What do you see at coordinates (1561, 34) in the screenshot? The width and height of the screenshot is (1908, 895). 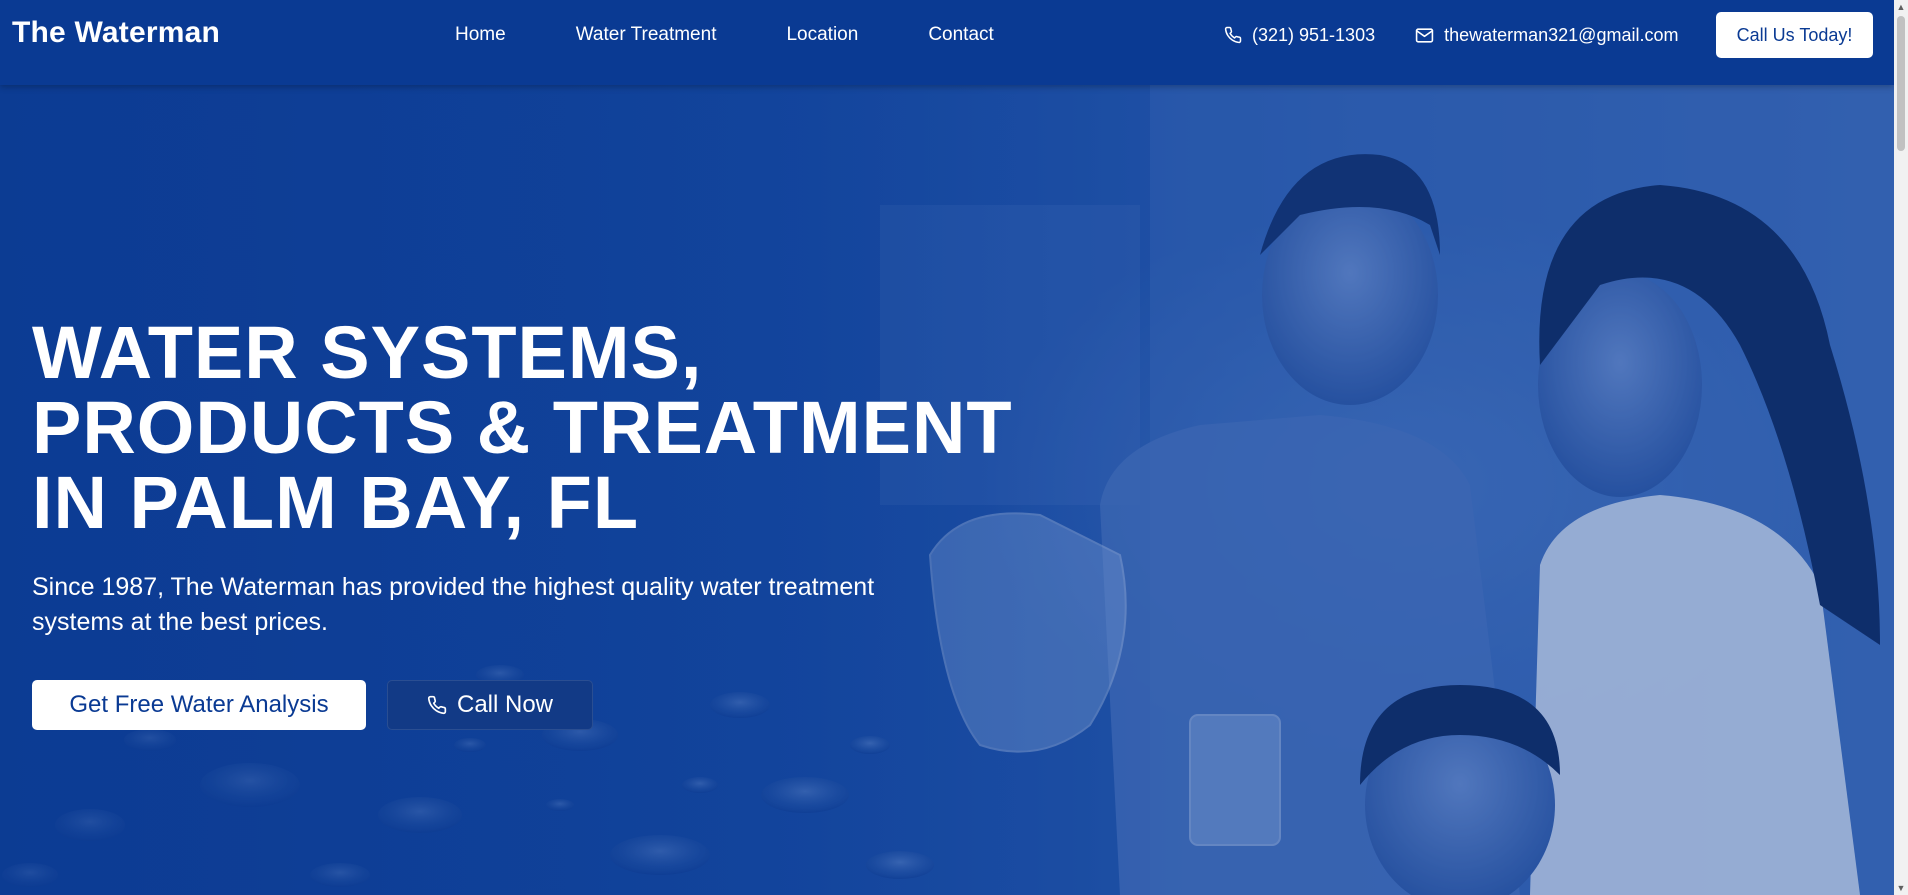 I see `email-address: thewaterman321@gmail.com` at bounding box center [1561, 34].